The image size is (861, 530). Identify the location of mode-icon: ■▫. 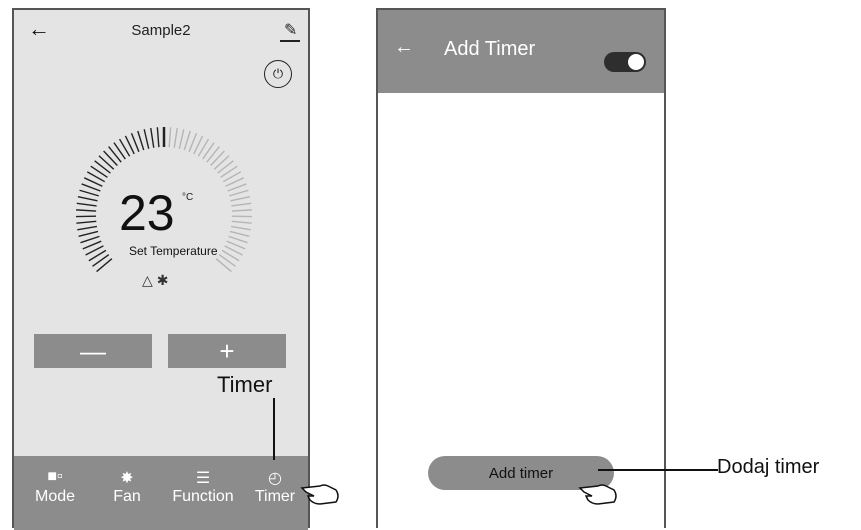
(54, 477).